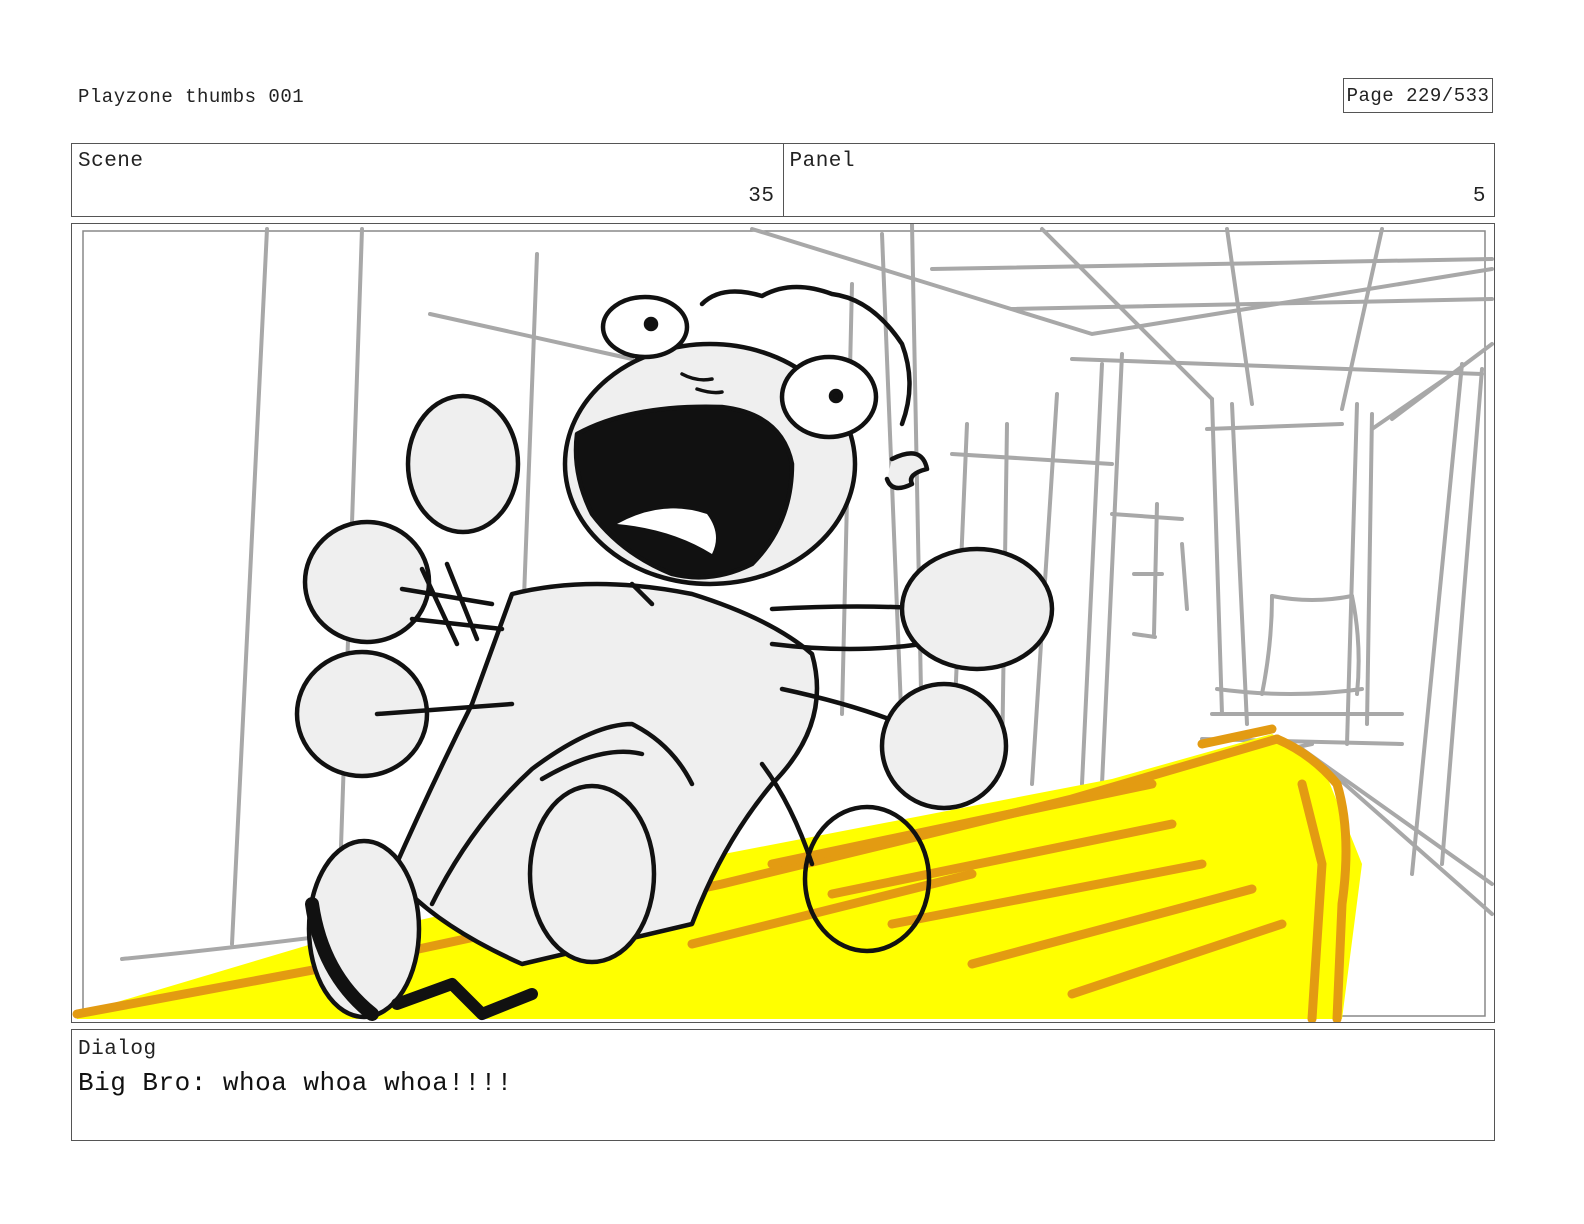 This screenshot has width=1584, height=1224. What do you see at coordinates (1418, 95) in the screenshot?
I see `page-number-box: Page 229/533` at bounding box center [1418, 95].